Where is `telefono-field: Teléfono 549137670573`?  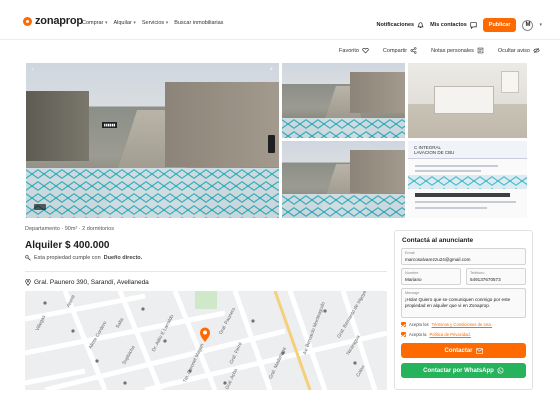
telefono-field: Teléfono 549137670573 is located at coordinates (496, 276).